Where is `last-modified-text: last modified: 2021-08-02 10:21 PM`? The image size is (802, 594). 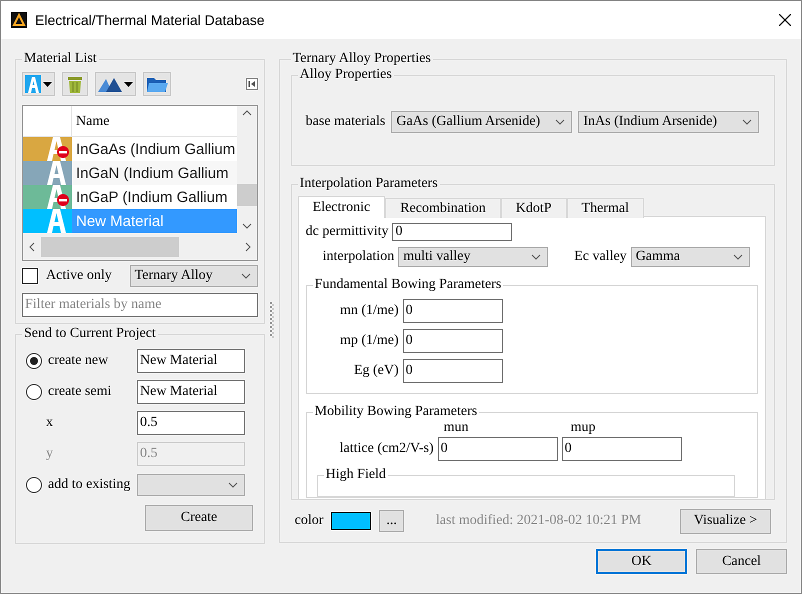
last-modified-text: last modified: 2021-08-02 10:21 PM is located at coordinates (539, 521).